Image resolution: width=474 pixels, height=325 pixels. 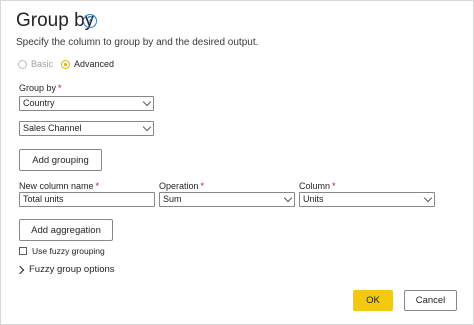 I want to click on group-by-label-text: Group by, so click(x=38, y=88).